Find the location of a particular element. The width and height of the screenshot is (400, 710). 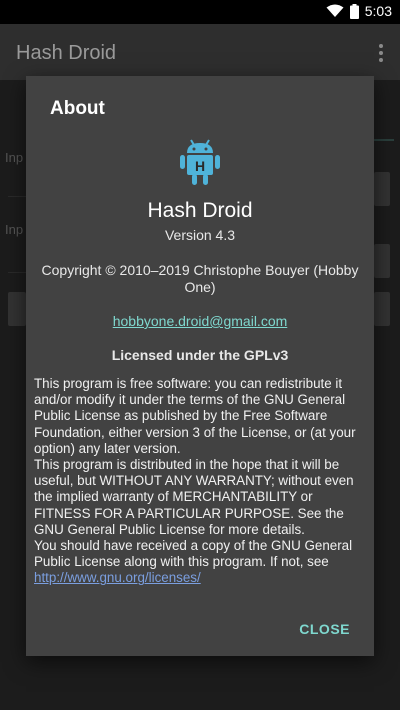

app-bar: Hash Droid is located at coordinates (200, 52).